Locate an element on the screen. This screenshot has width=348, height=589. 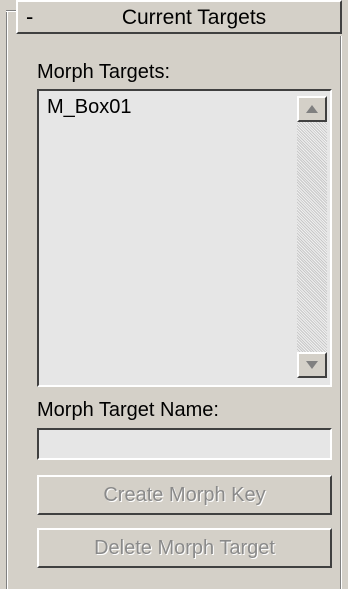
rollout-frame-left is located at coordinates (7, 299).